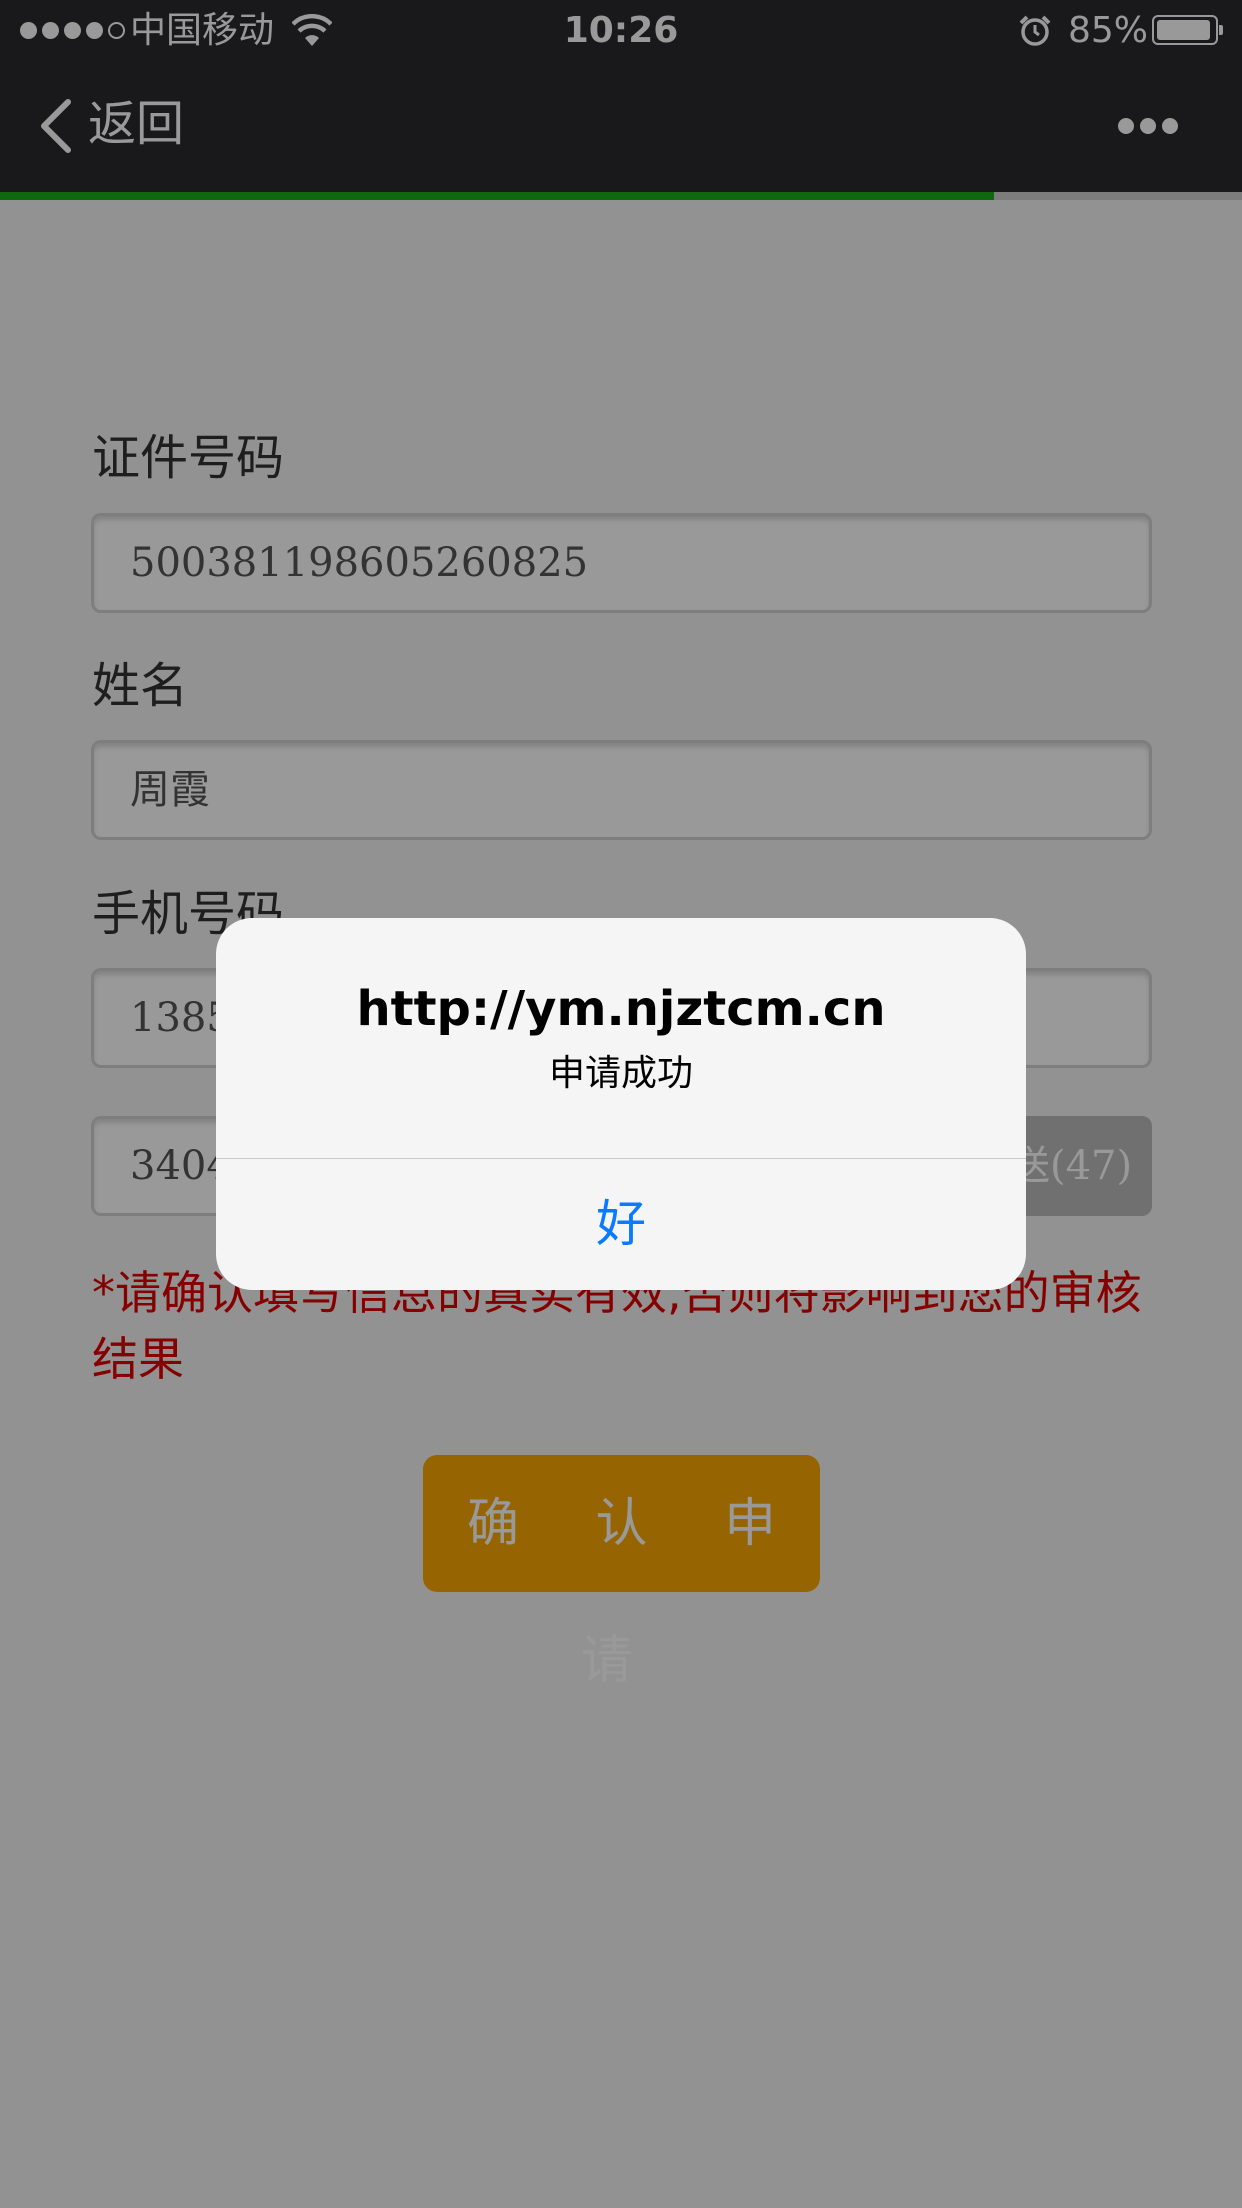 The height and width of the screenshot is (2208, 1242). Describe the element at coordinates (621, 1009) in the screenshot. I see `alert-title: http://ym.njztcm.cn` at that location.